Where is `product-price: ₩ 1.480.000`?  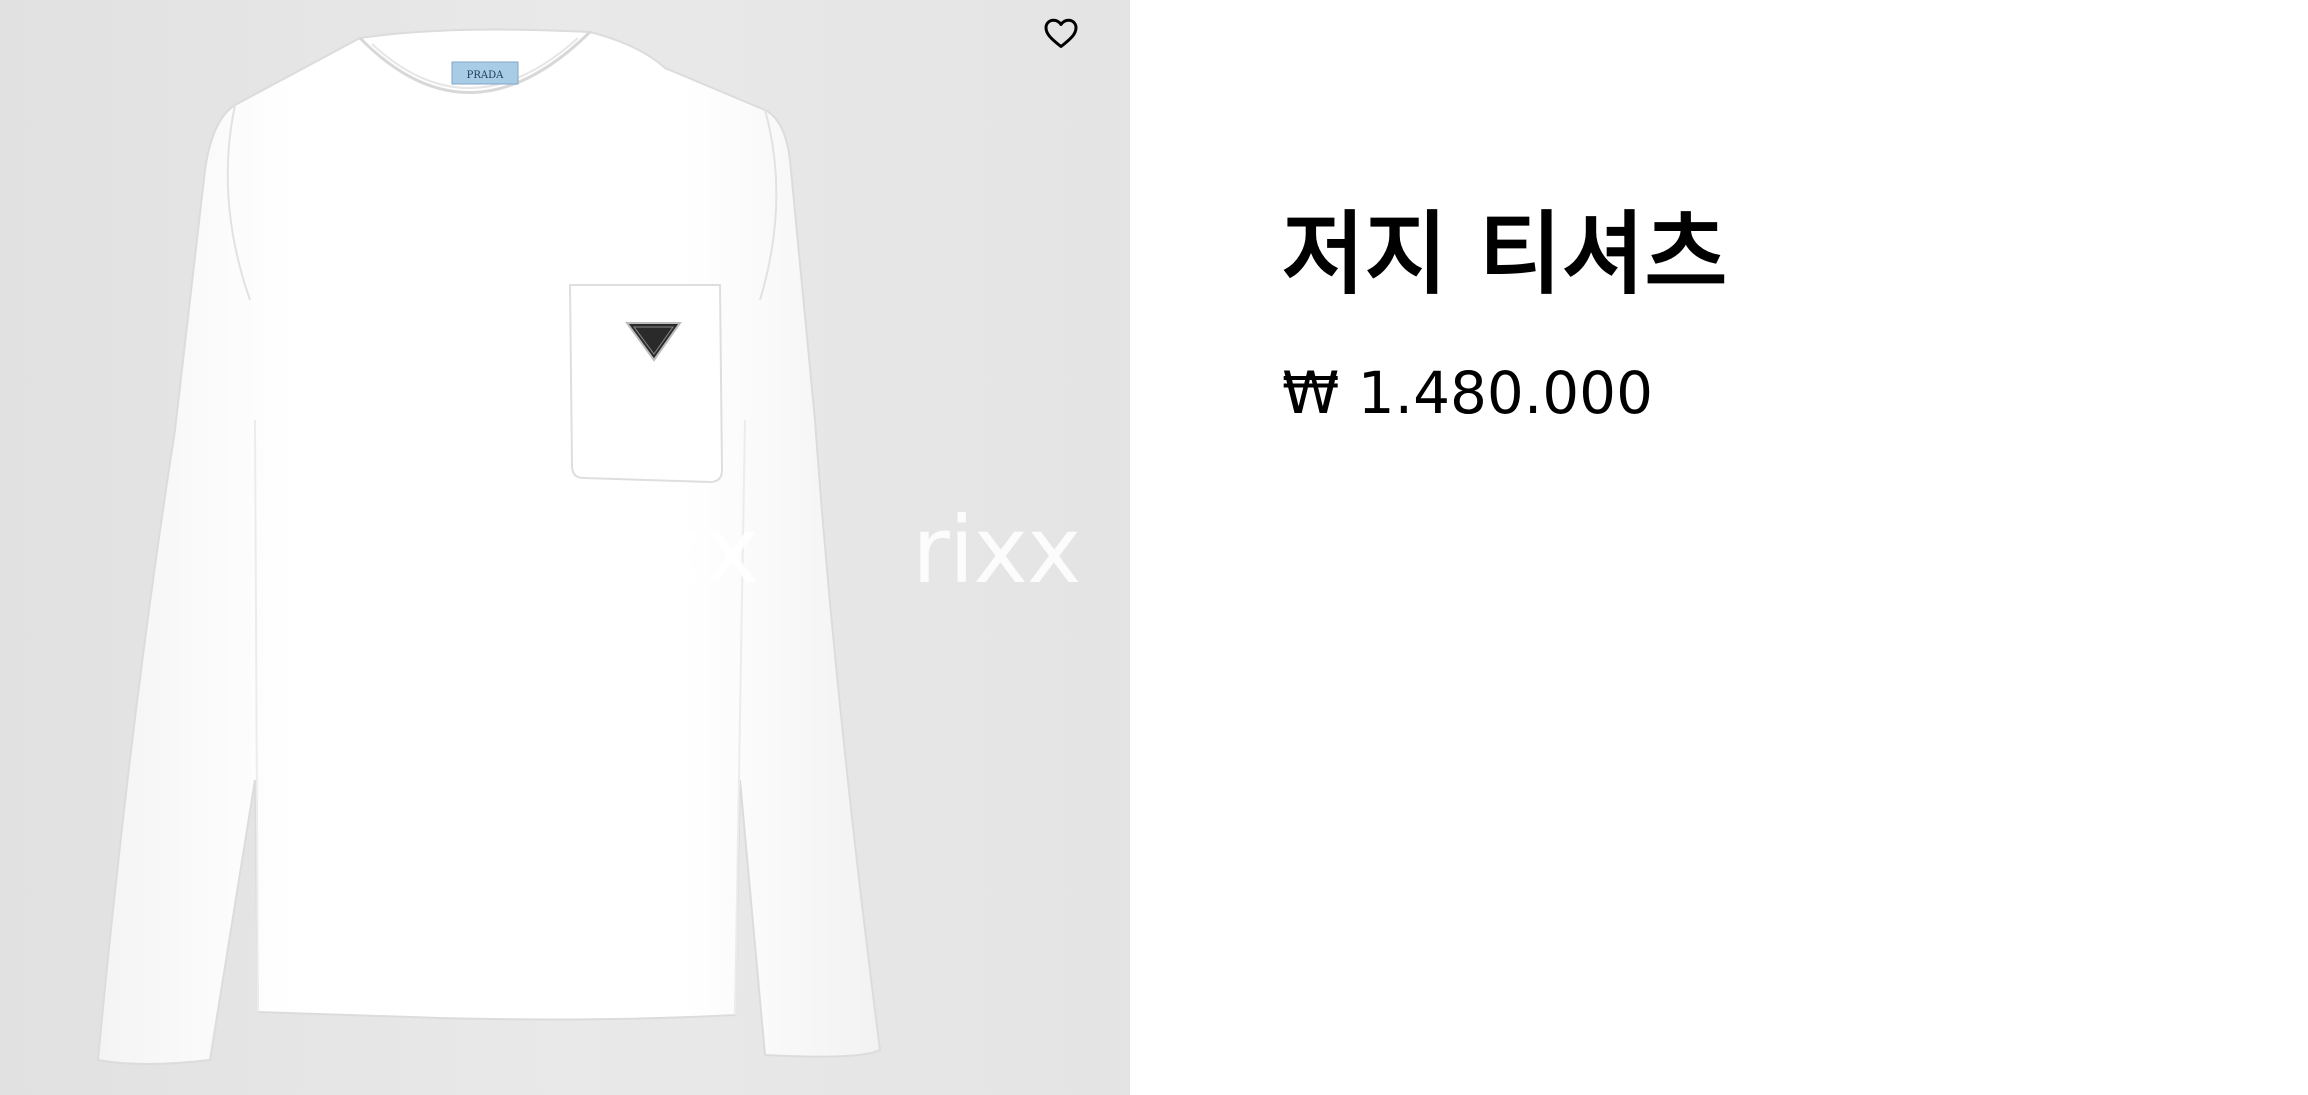
product-price: ₩ 1.480.000 is located at coordinates (1467, 393).